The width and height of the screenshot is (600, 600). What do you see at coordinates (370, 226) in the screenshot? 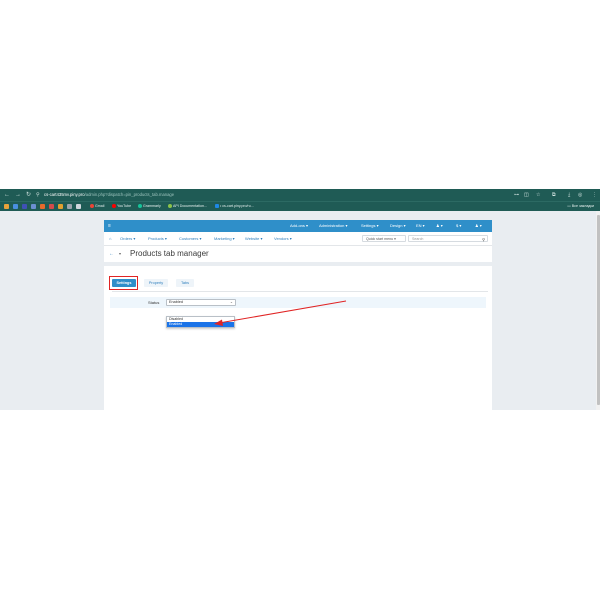
I see `topbar-settings: Settings ▾` at bounding box center [370, 226].